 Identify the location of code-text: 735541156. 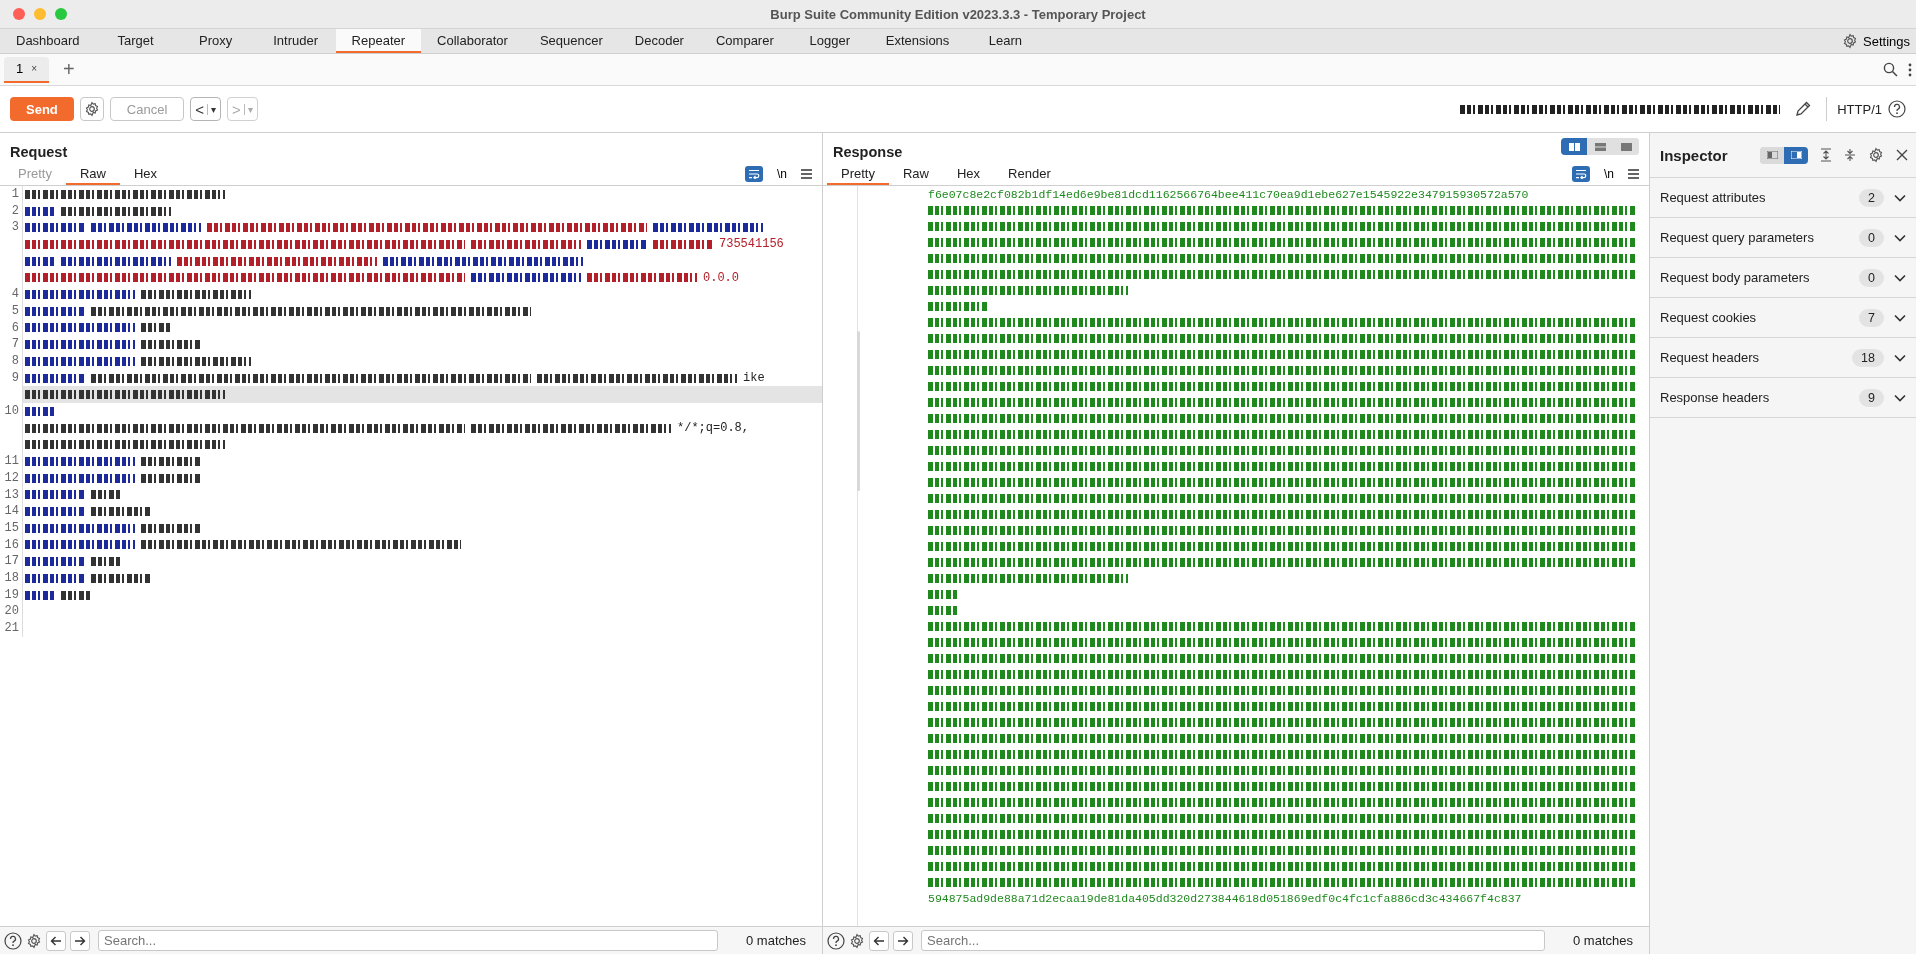
(751, 244).